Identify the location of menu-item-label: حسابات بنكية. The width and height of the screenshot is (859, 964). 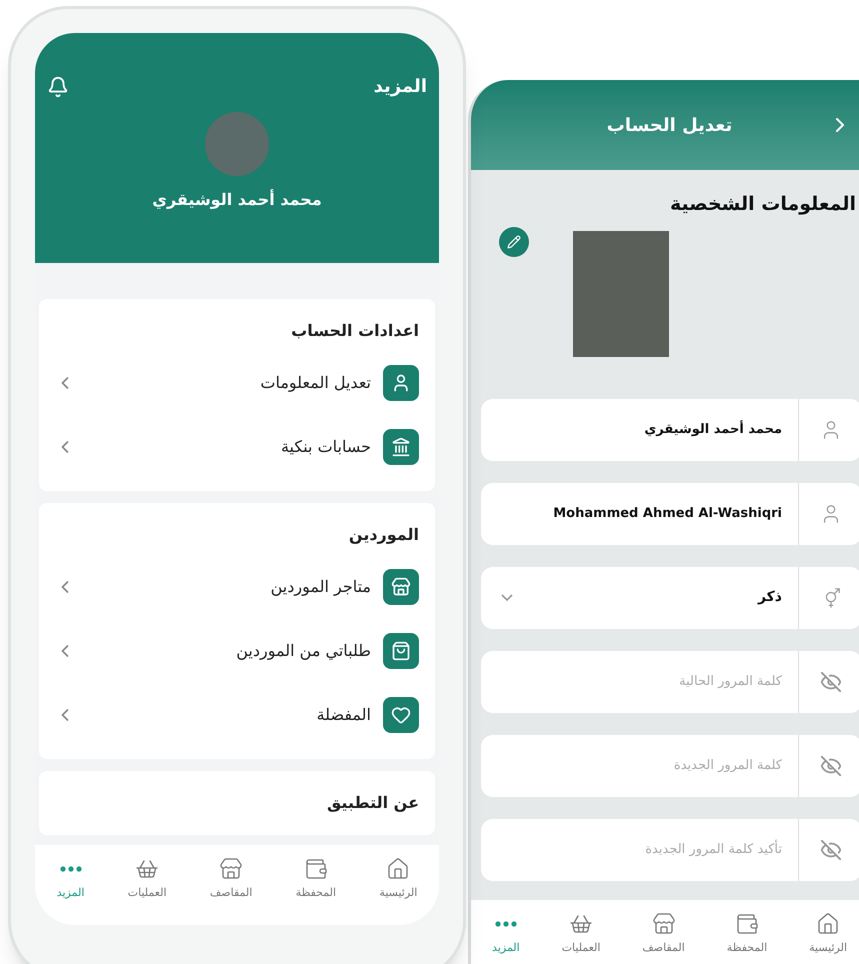
(325, 447).